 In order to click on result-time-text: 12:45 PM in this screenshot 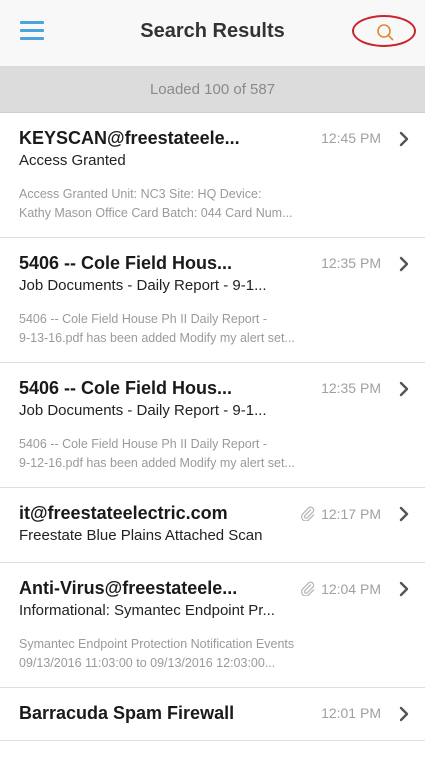, I will do `click(351, 138)`.